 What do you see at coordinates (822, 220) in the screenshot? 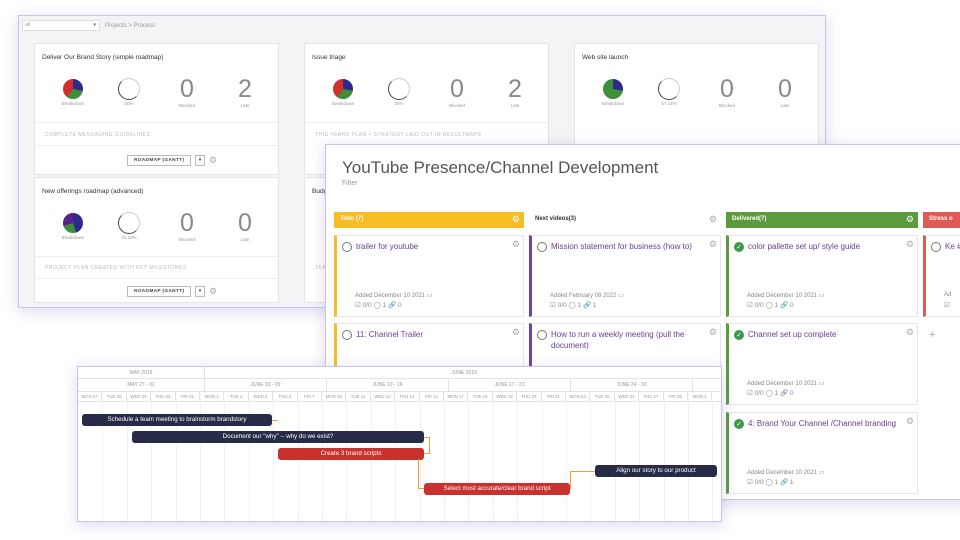
I see `column-header-delivered: Delivered(7) ⚙` at bounding box center [822, 220].